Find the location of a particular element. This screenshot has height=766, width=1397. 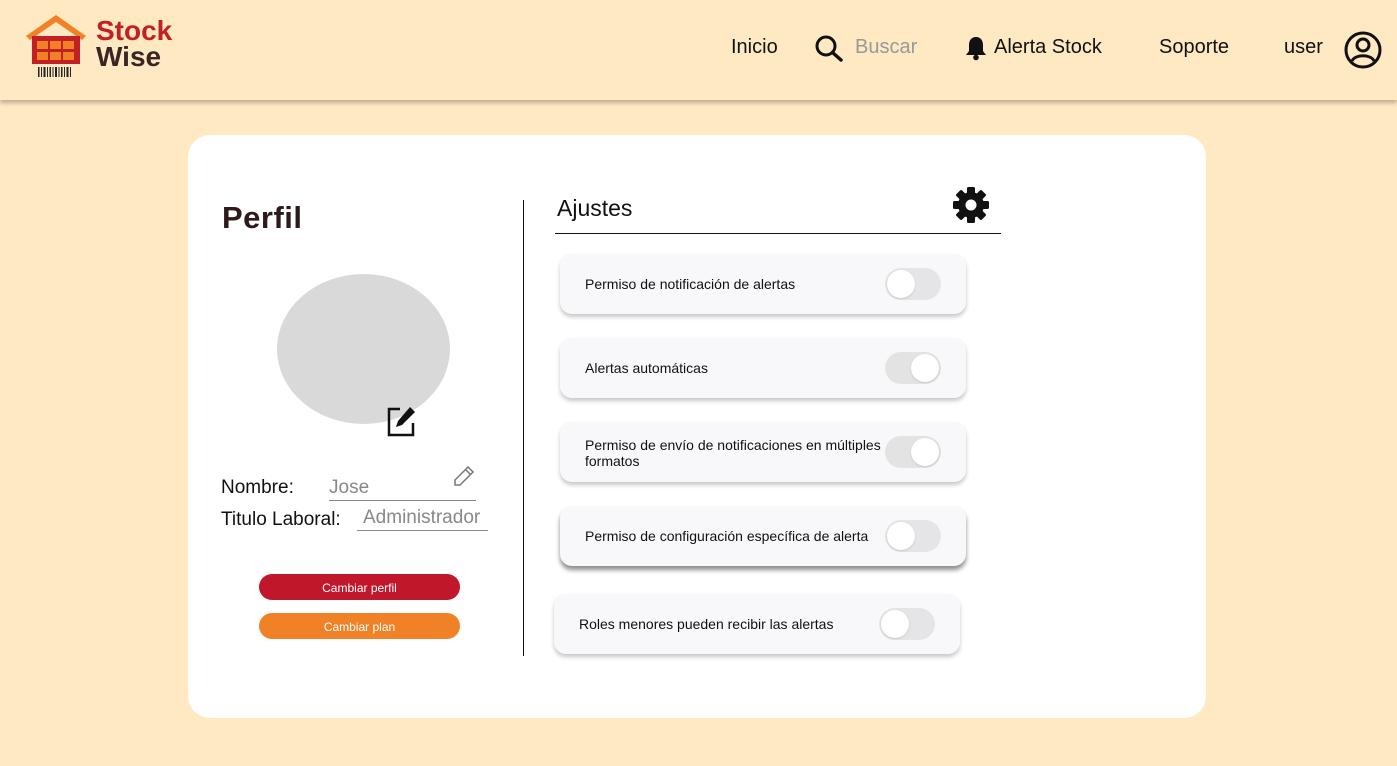

multiples-formatos-toggle is located at coordinates (913, 452).